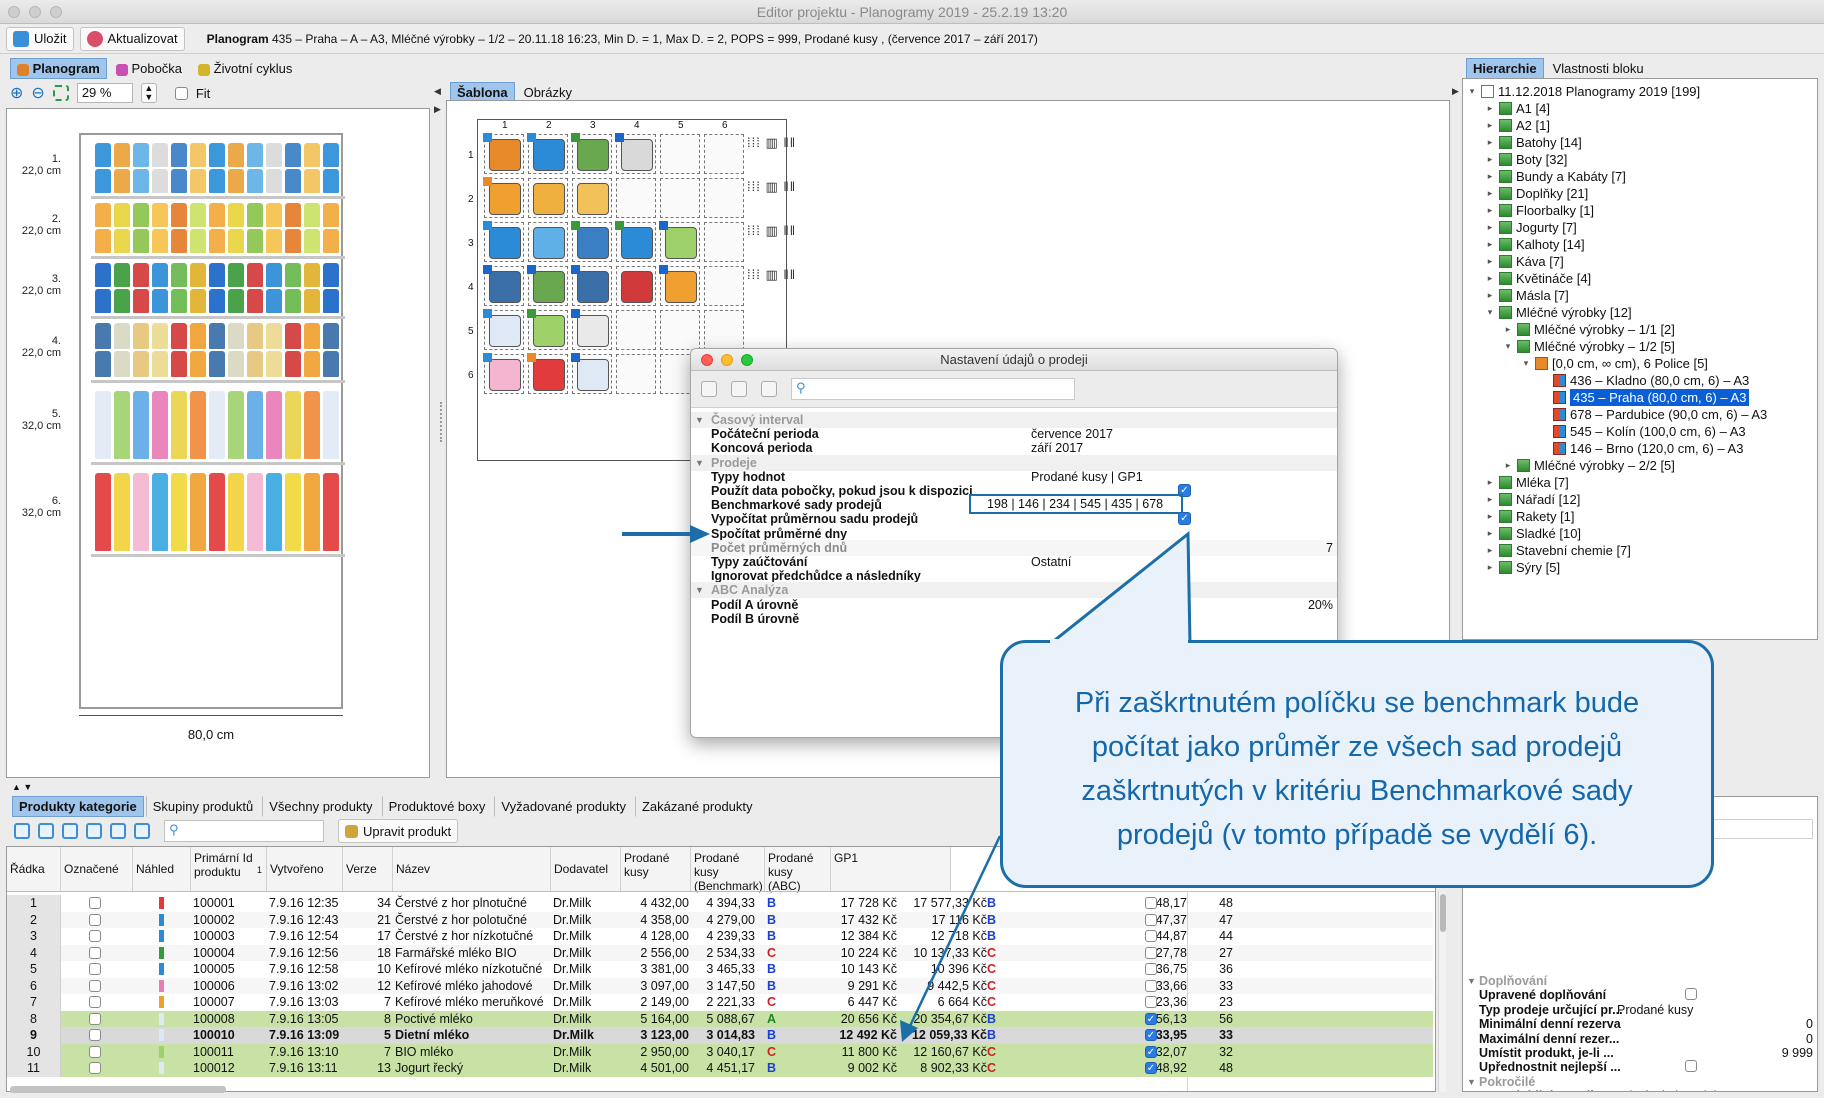  I want to click on callout-leader-arrow, so click(951, 938).